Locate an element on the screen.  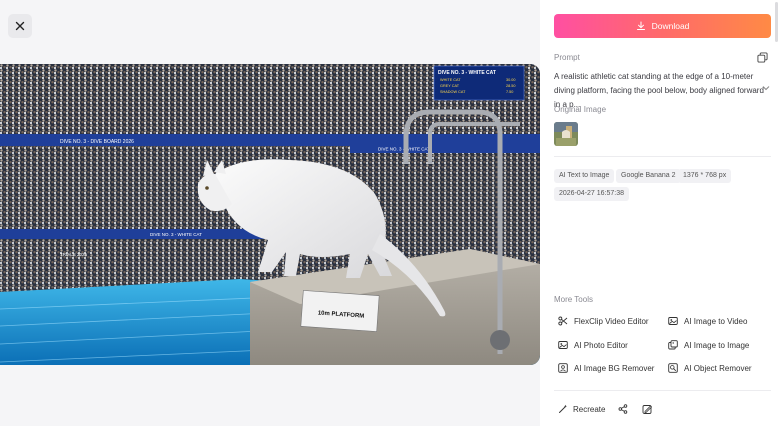
scoreboard-row-1-score: 30.00 is located at coordinates (511, 80).